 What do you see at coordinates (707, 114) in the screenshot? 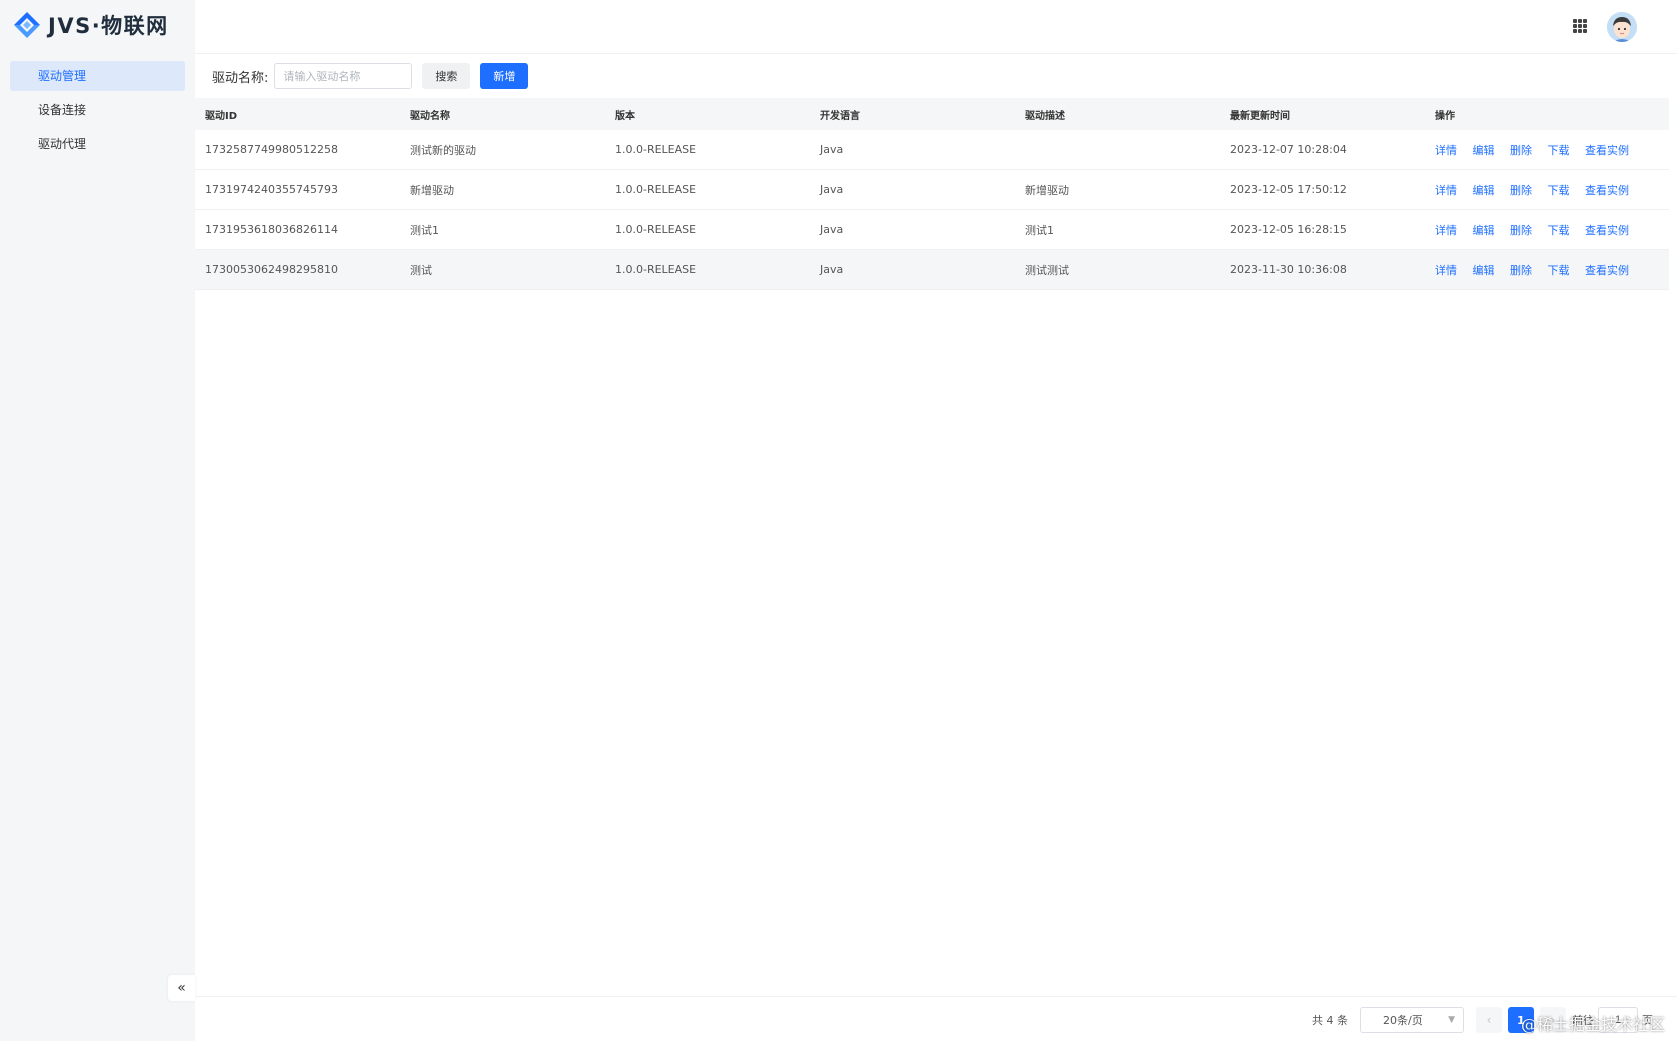
I see `column-header-version: 版本` at bounding box center [707, 114].